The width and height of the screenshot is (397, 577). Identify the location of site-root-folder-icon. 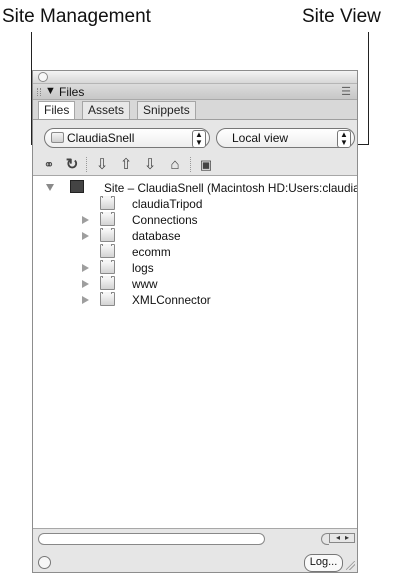
(77, 186).